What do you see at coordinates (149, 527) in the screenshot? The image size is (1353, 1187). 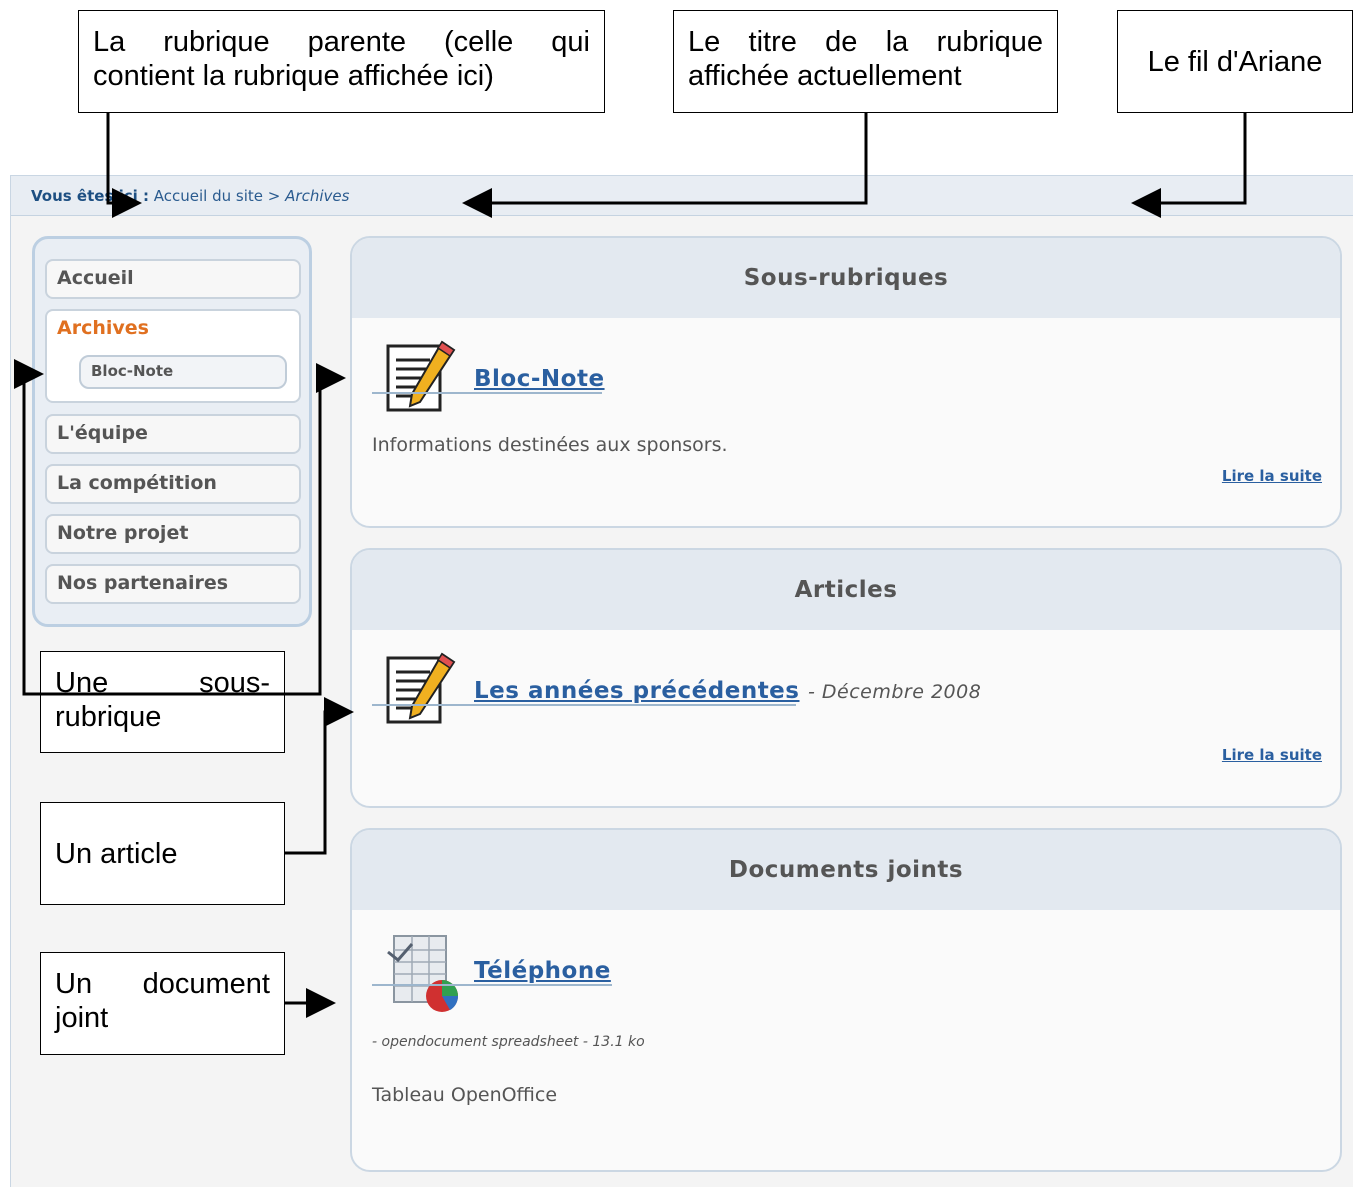 I see `arrow-subsection-left` at bounding box center [149, 527].